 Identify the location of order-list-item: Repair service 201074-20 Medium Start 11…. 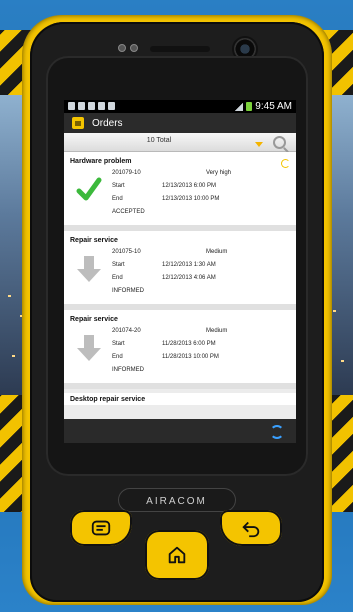
(180, 349).